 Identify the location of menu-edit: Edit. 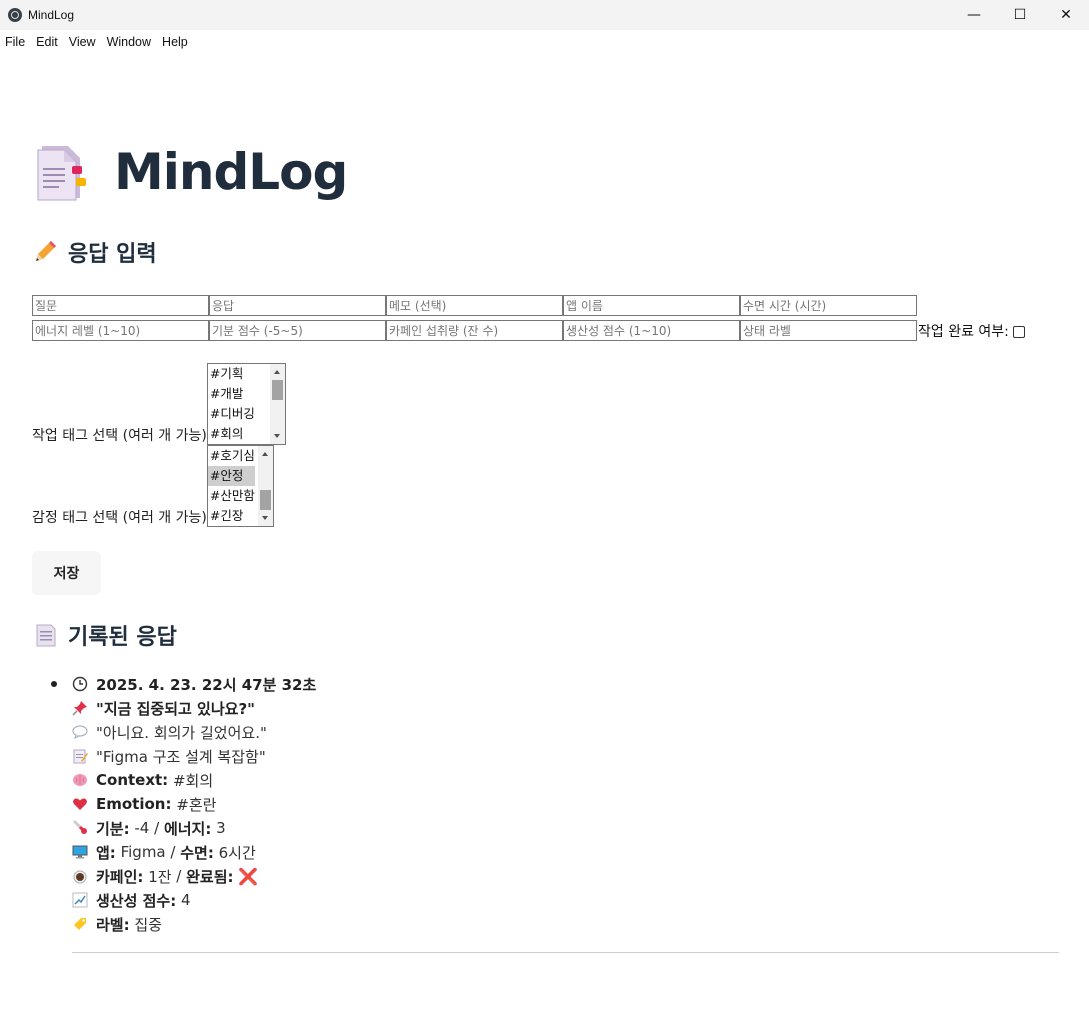
(47, 42).